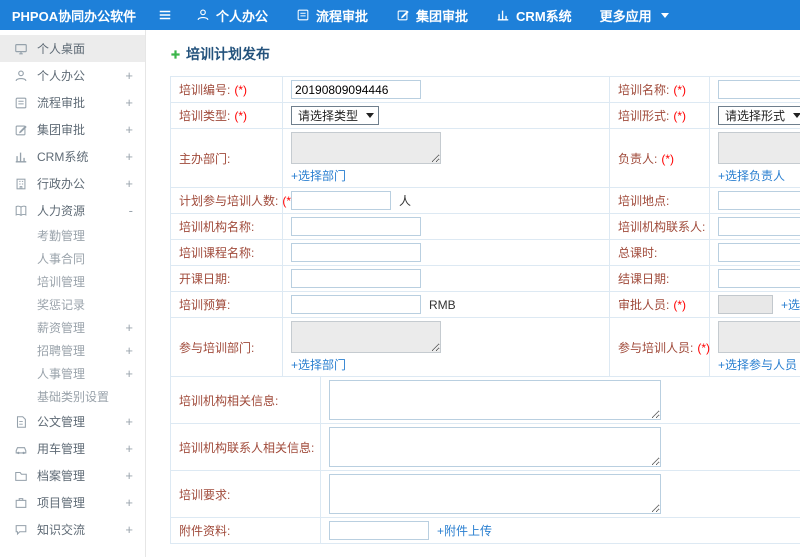  I want to click on training-requirements-textarea, so click(495, 494).